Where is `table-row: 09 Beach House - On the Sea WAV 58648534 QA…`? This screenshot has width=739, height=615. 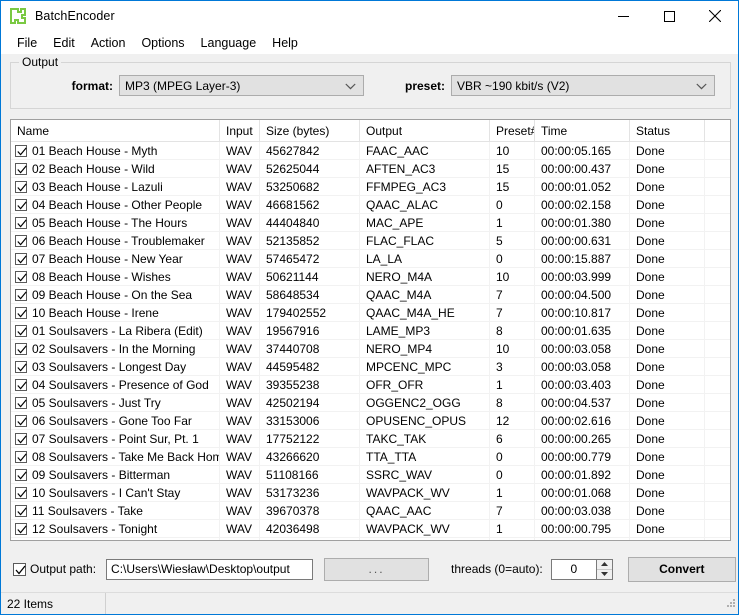 table-row: 09 Beach House - On the Sea WAV 58648534 QA… is located at coordinates (370, 295).